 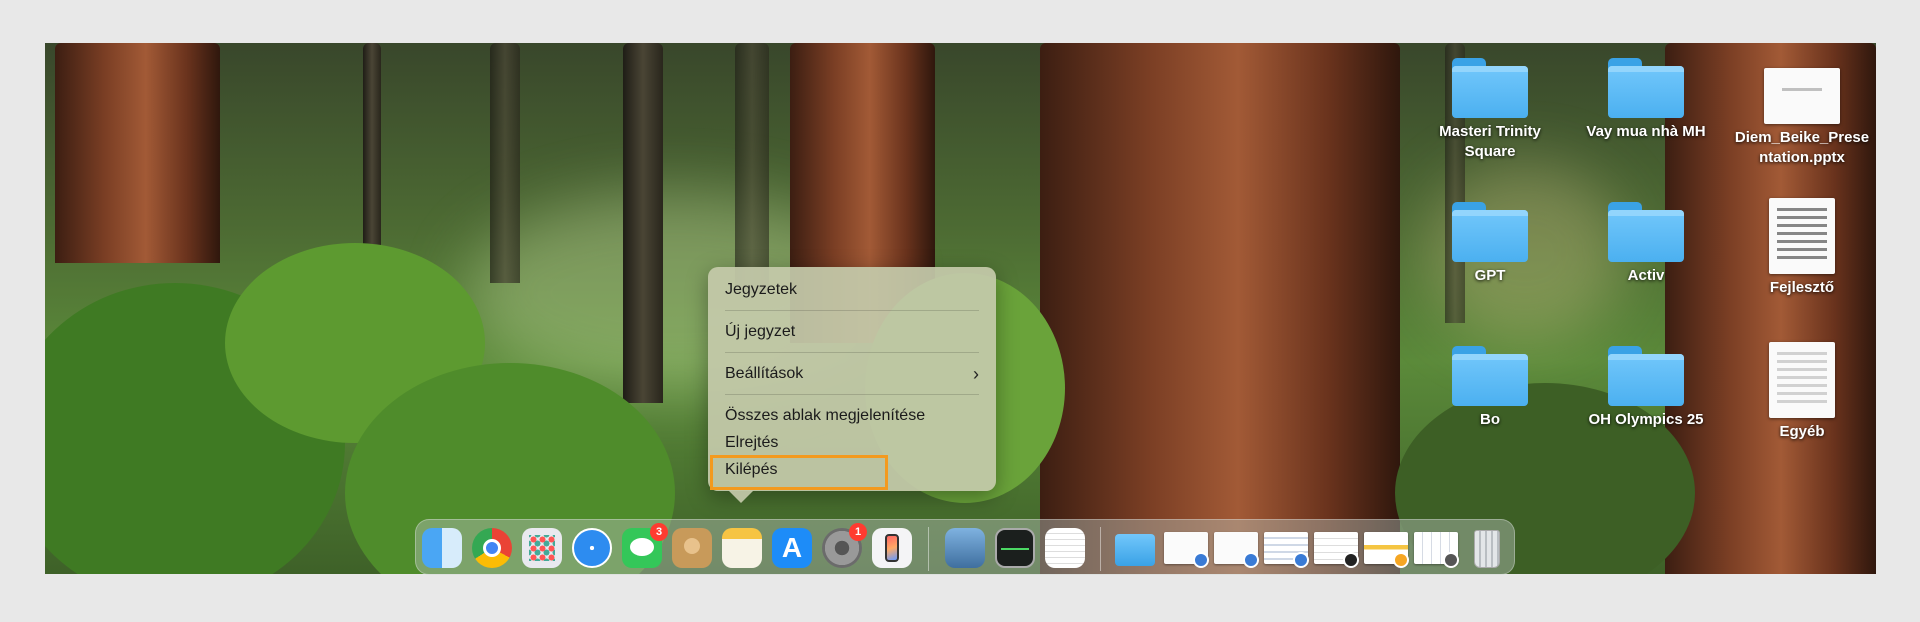 I want to click on chrome-icon, so click(x=492, y=548).